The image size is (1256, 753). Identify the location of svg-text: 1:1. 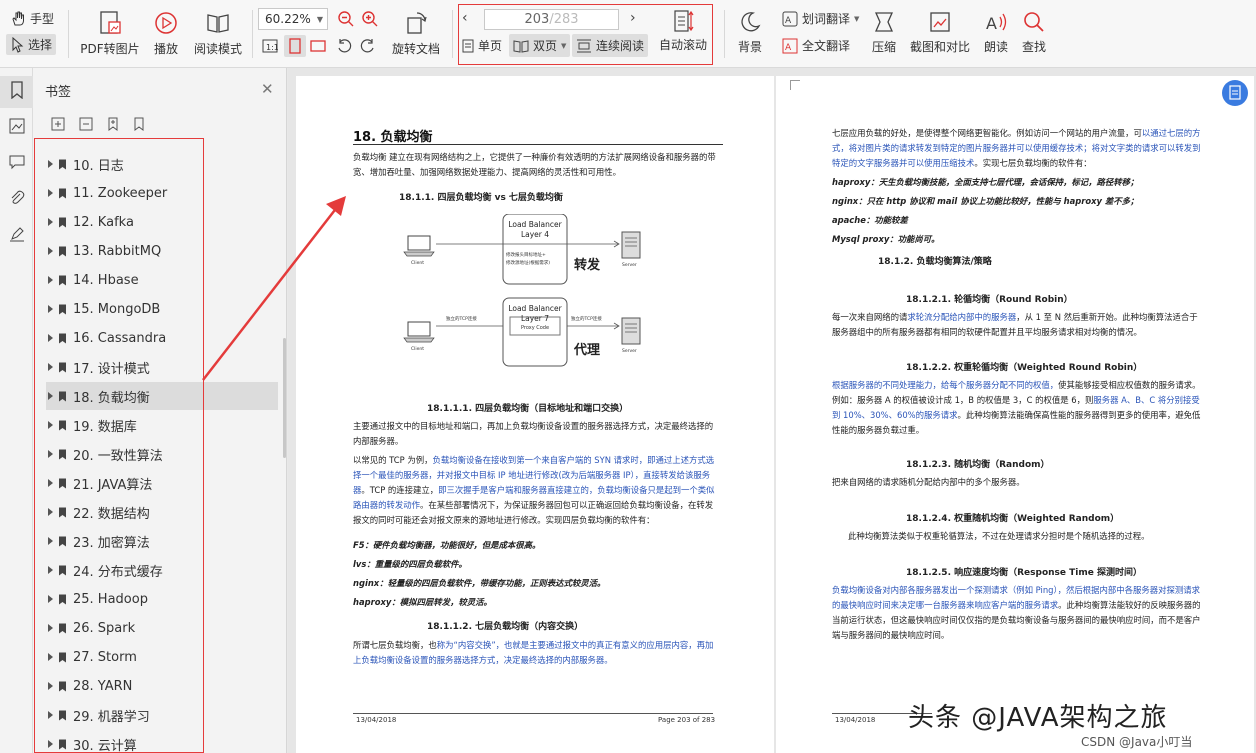
(272, 47).